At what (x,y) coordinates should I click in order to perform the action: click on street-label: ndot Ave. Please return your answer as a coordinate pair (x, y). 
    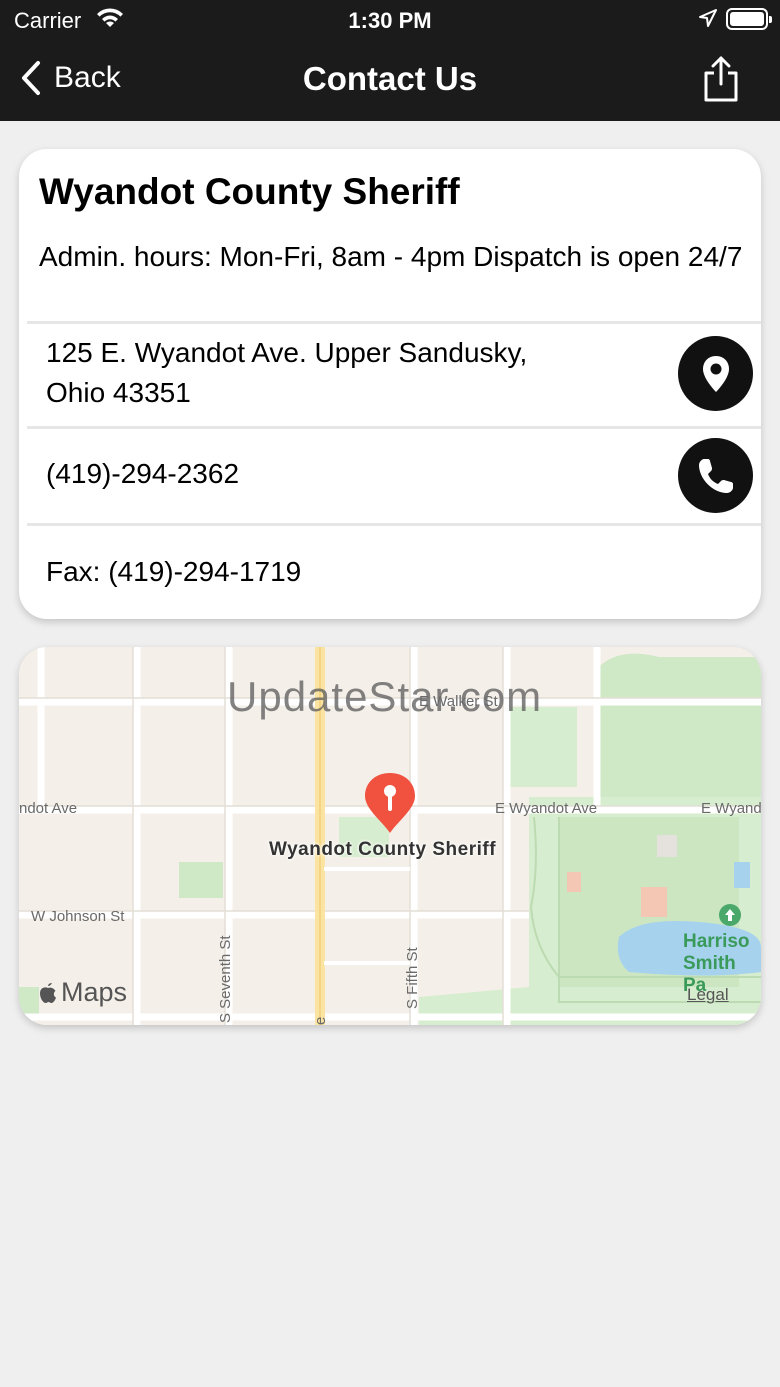
    Looking at the image, I should click on (48, 808).